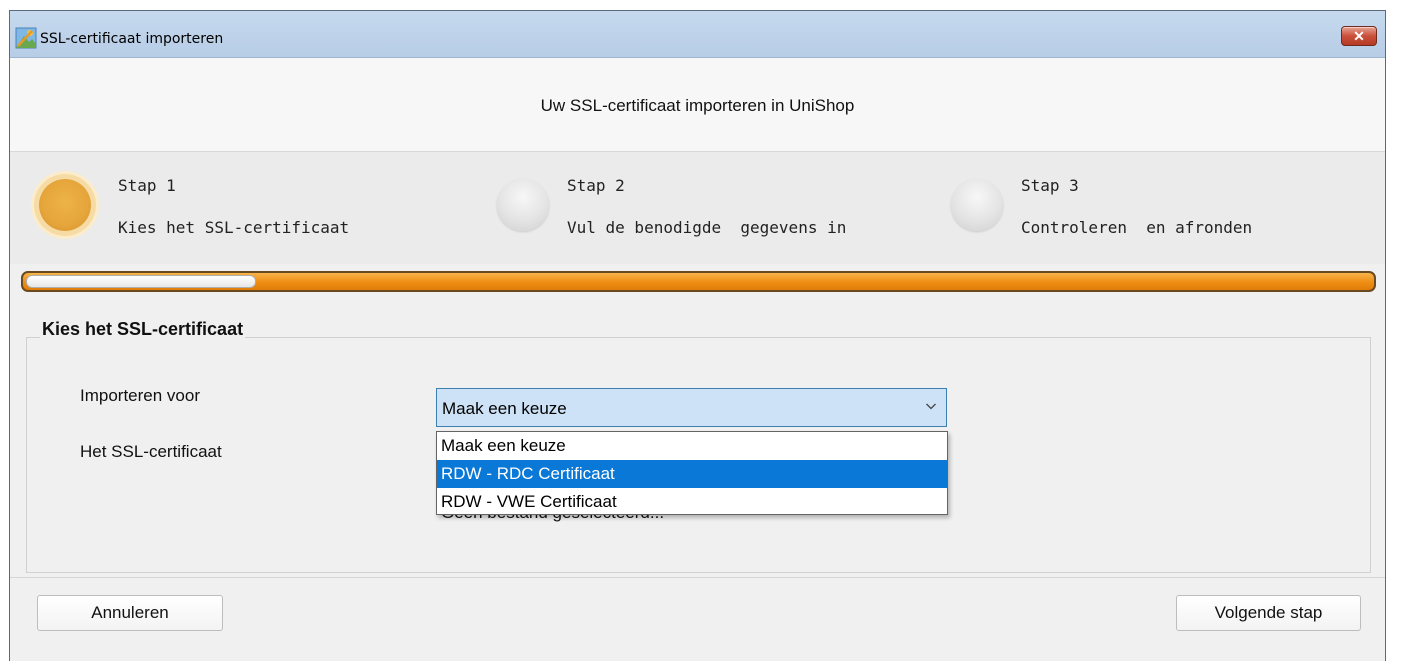 The width and height of the screenshot is (1402, 661). What do you see at coordinates (707, 227) in the screenshot?
I see `step-2-description: Vul de benodigde gegevens in` at bounding box center [707, 227].